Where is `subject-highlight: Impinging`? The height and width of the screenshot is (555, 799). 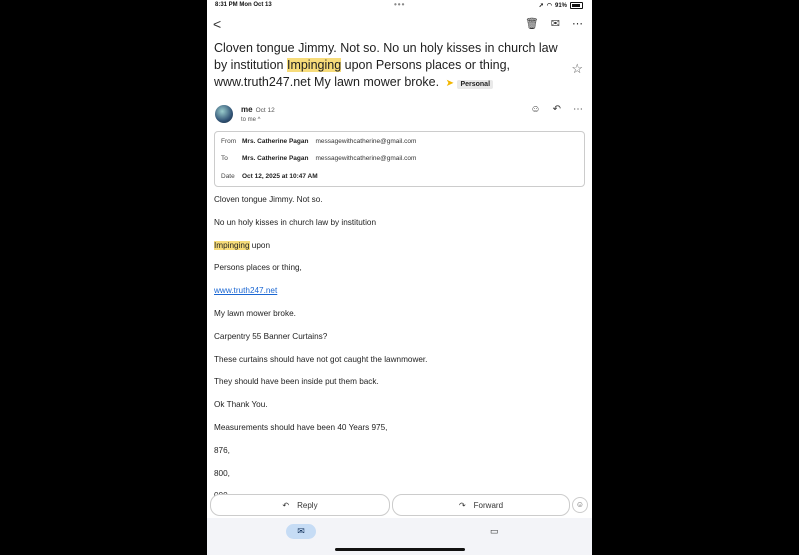 subject-highlight: Impinging is located at coordinates (314, 65).